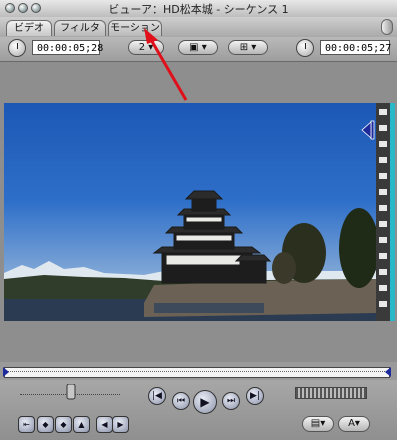  Describe the element at coordinates (368, 130) in the screenshot. I see `out-point-marker-icon` at that location.